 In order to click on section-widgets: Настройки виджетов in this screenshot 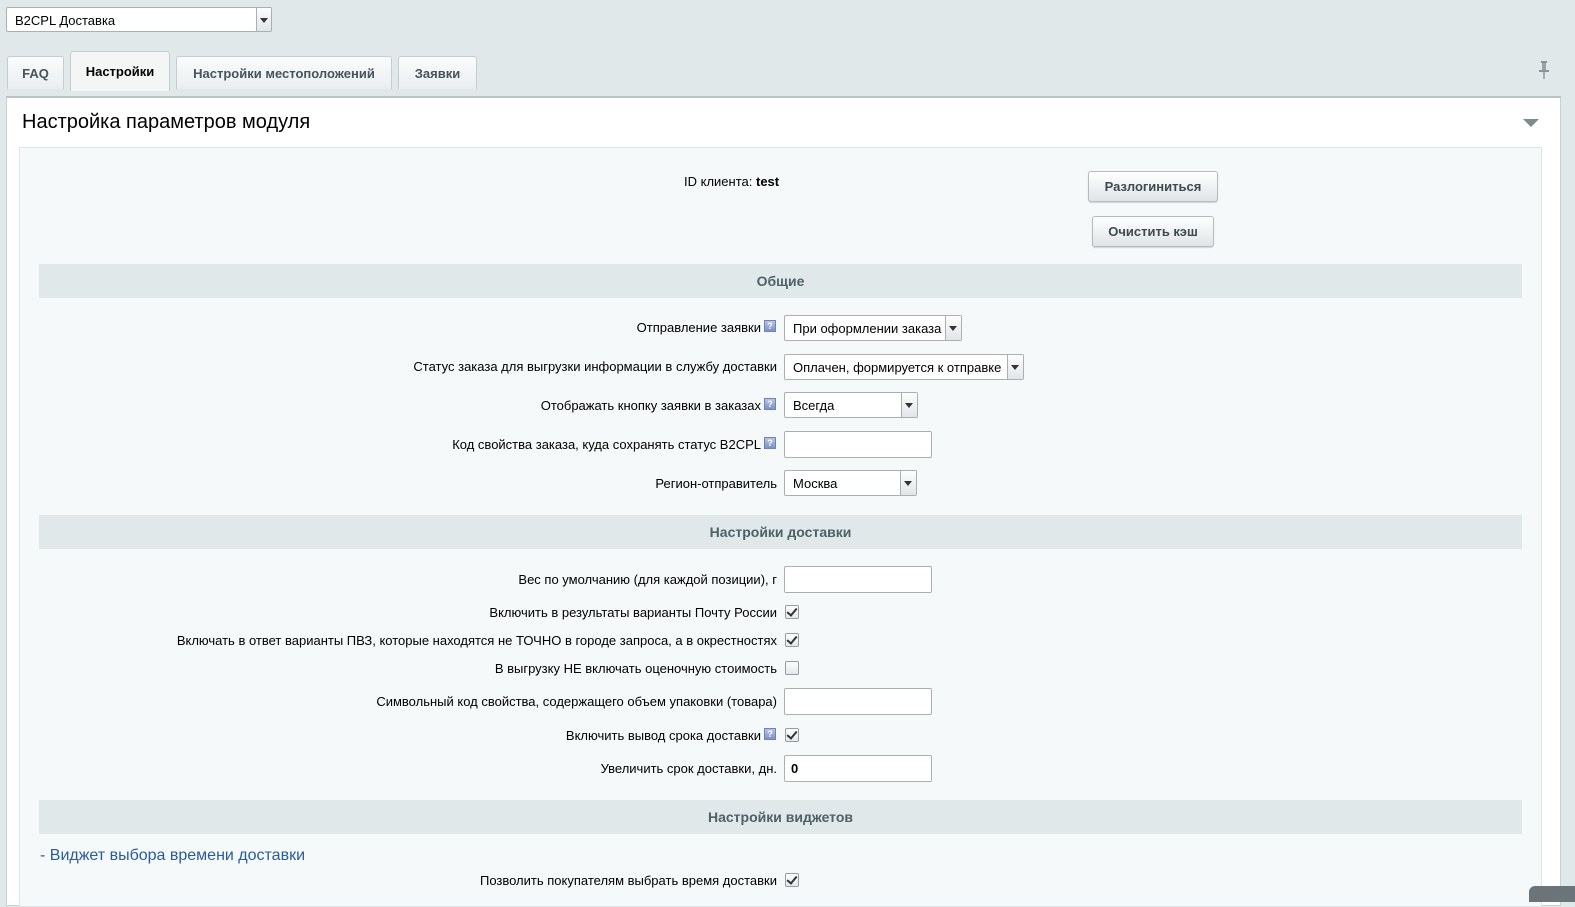, I will do `click(780, 817)`.